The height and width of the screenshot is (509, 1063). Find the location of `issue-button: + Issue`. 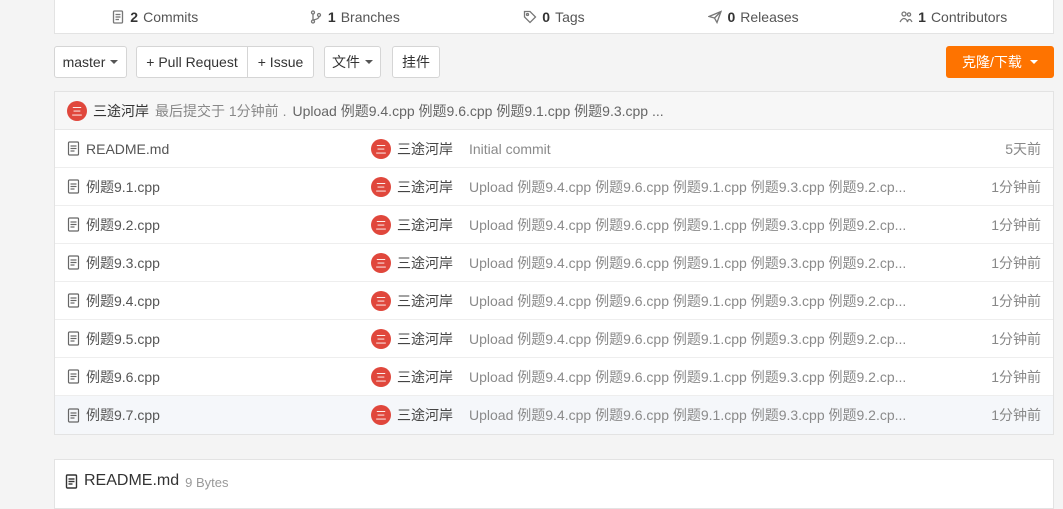

issue-button: + Issue is located at coordinates (281, 62).